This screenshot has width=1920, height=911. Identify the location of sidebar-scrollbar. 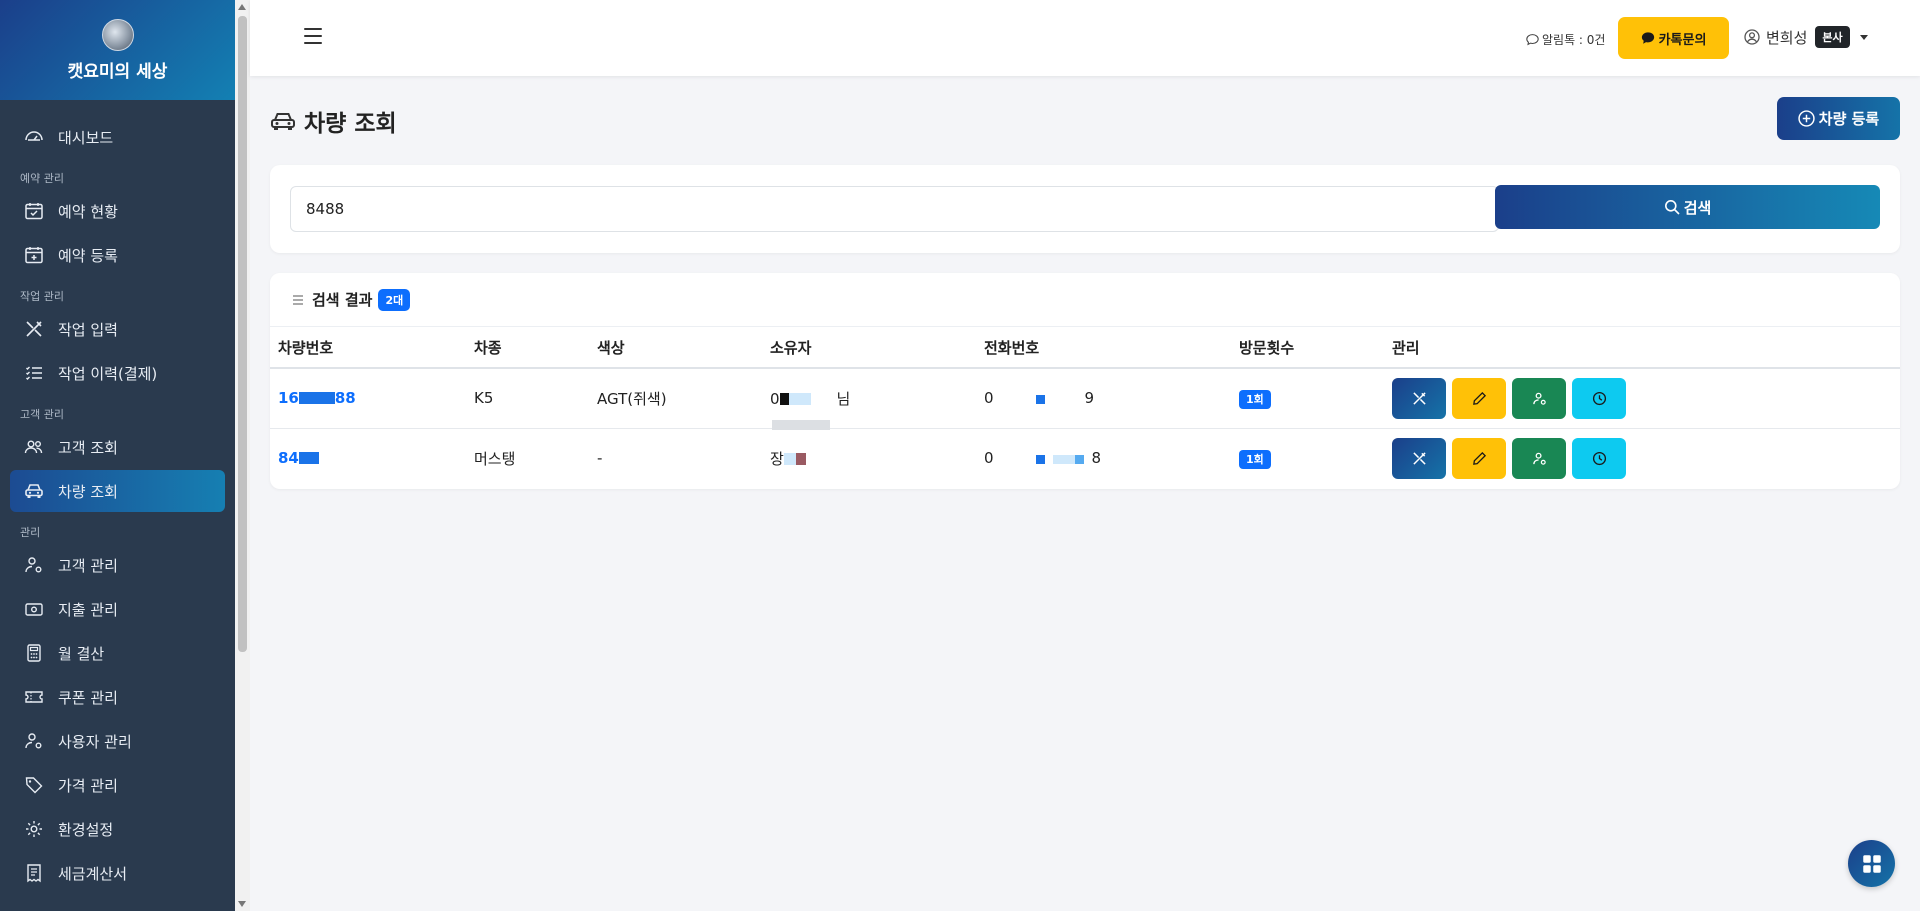
(242, 455).